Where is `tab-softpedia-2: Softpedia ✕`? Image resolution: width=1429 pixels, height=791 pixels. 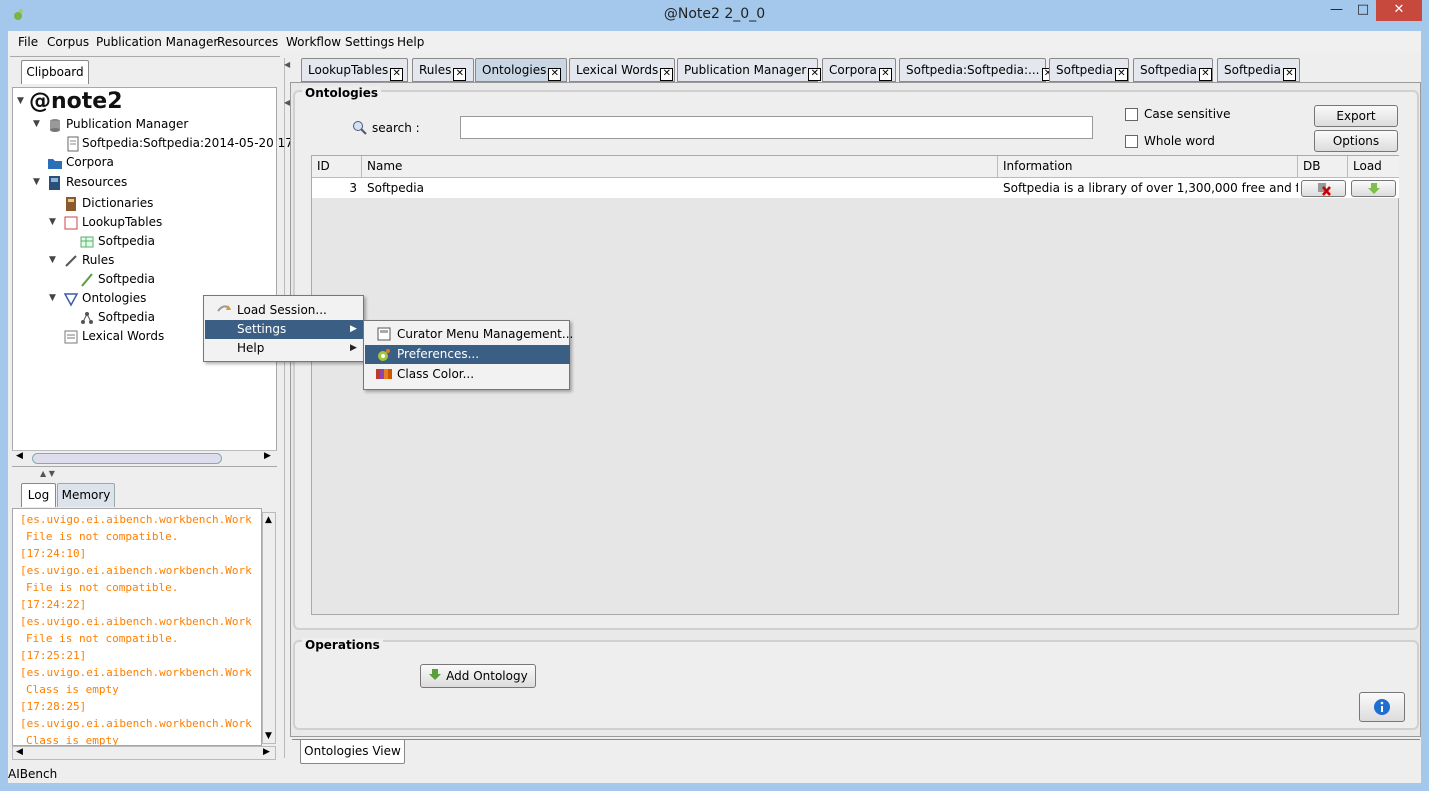
tab-softpedia-2: Softpedia ✕ is located at coordinates (1173, 70).